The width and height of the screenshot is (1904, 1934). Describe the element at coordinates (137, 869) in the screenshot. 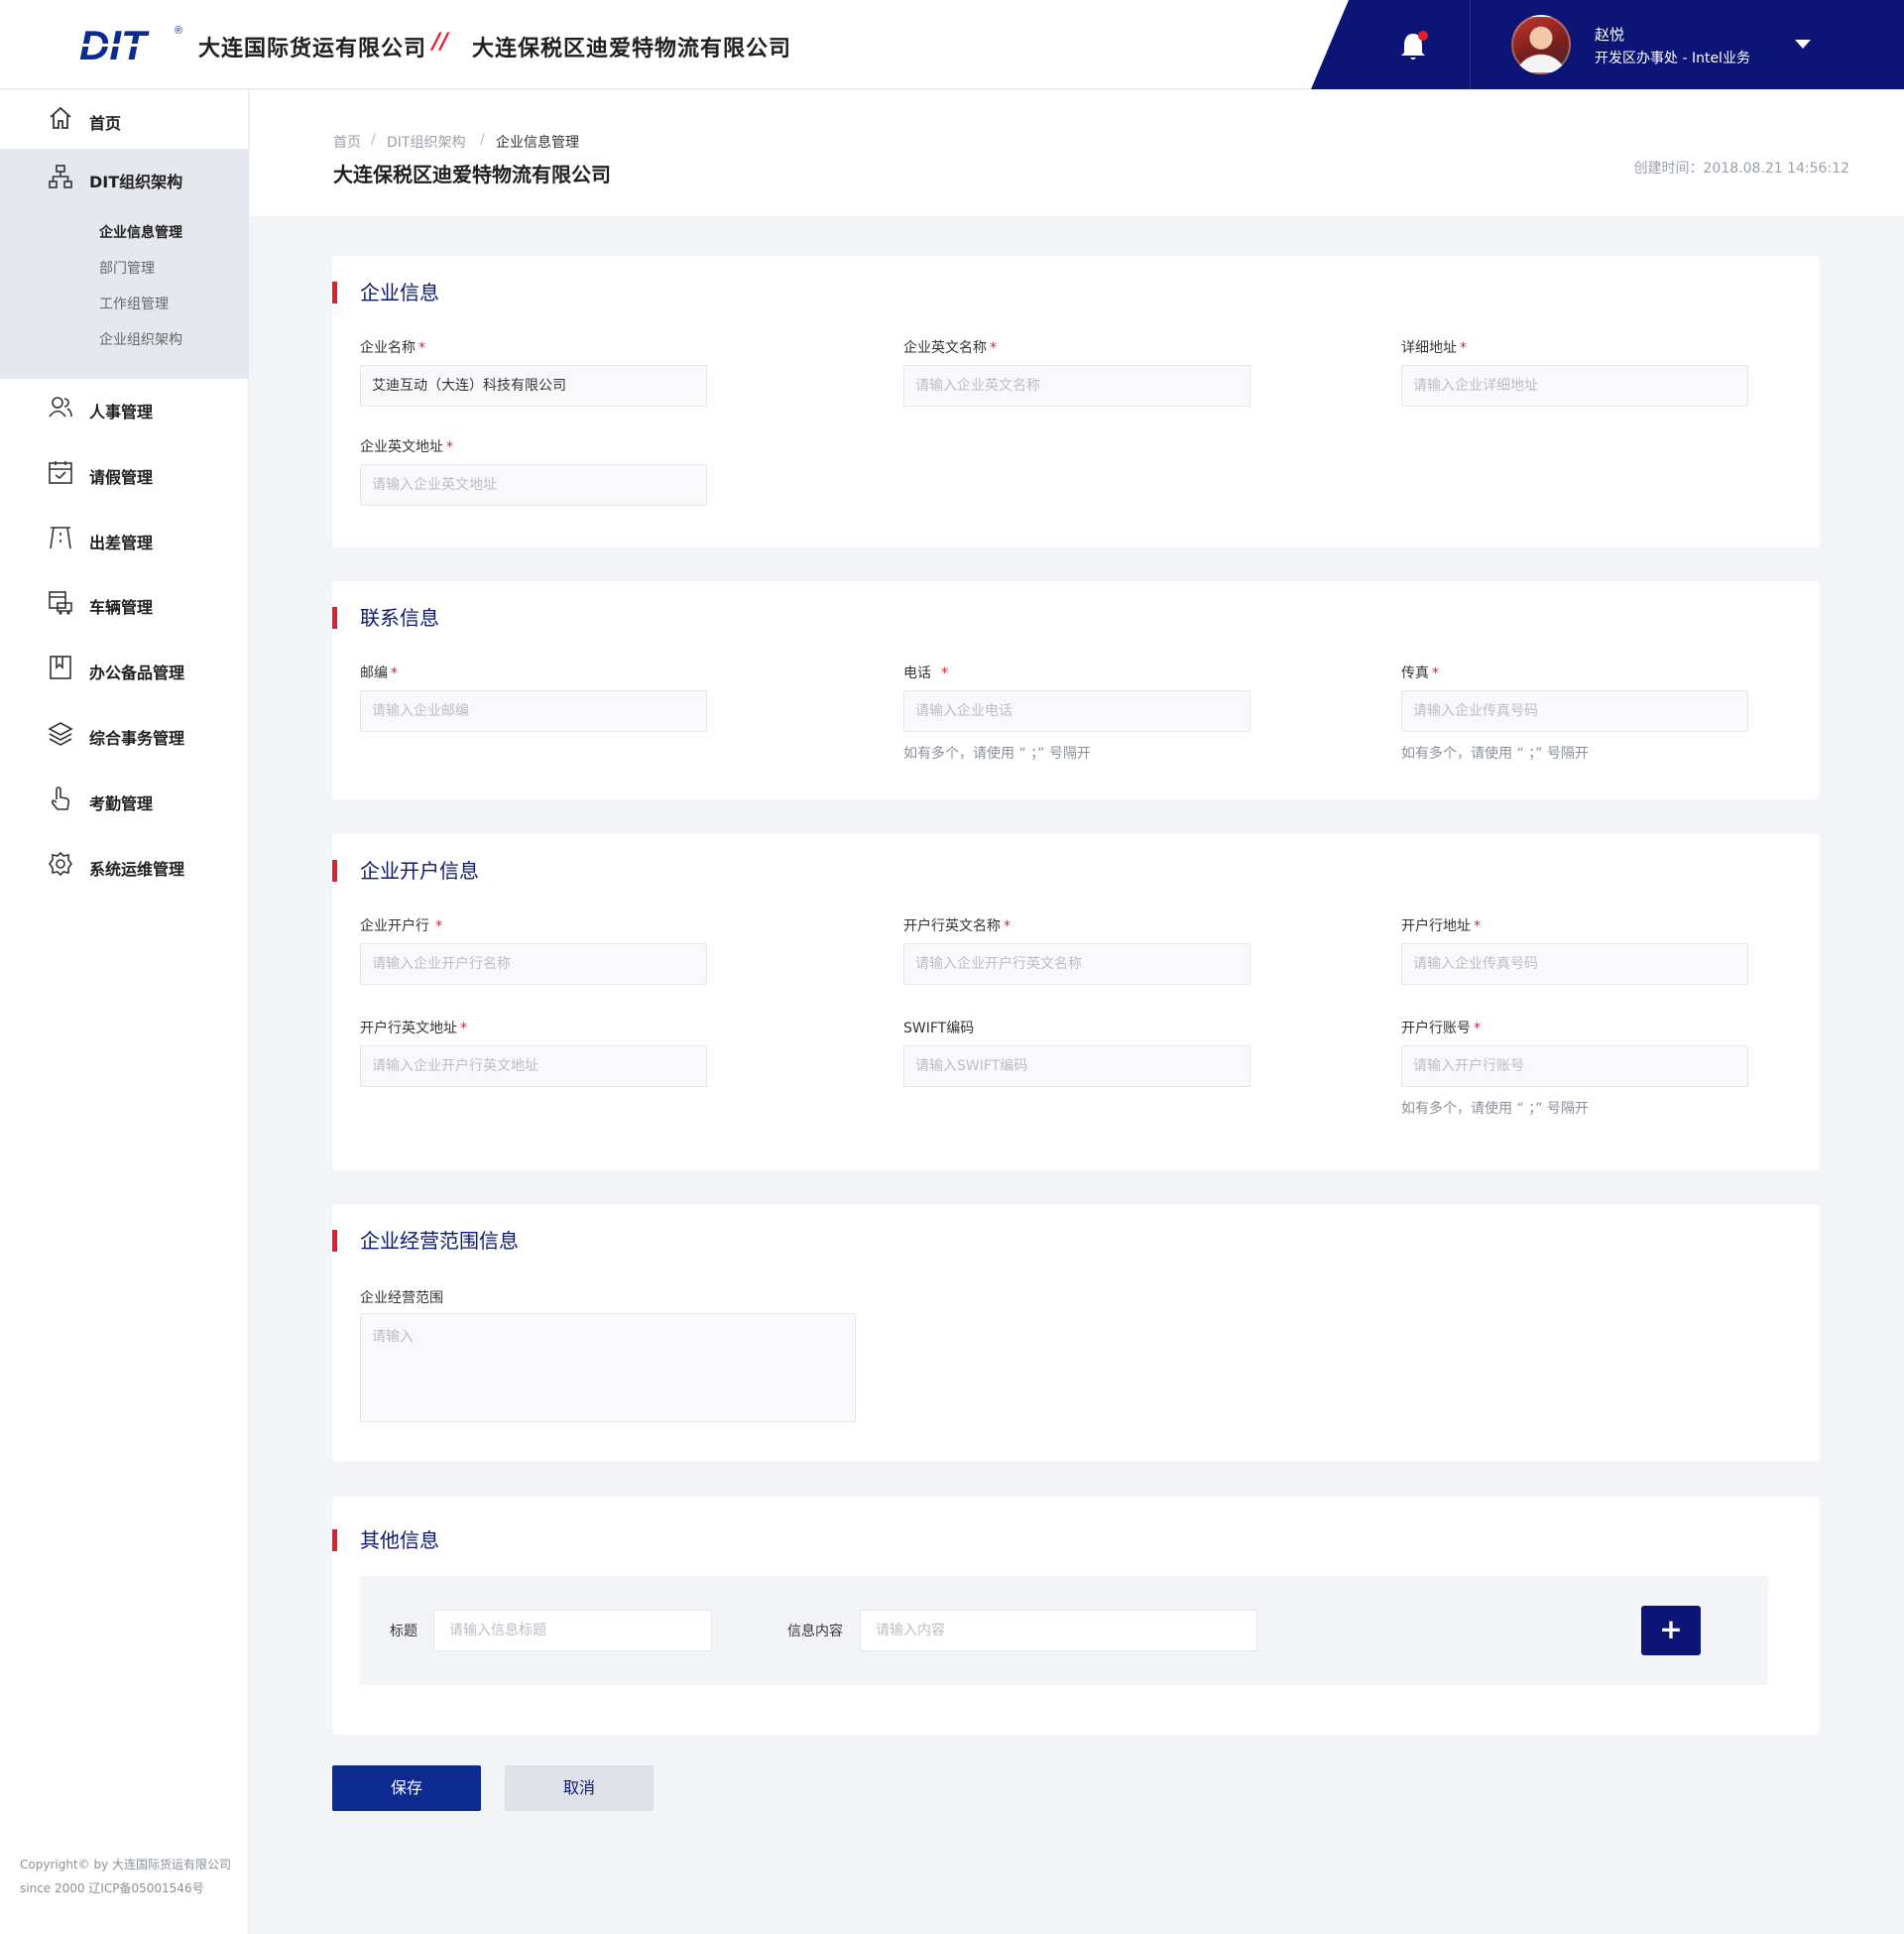

I see `sidebar-item-label: 系统运维管理` at that location.